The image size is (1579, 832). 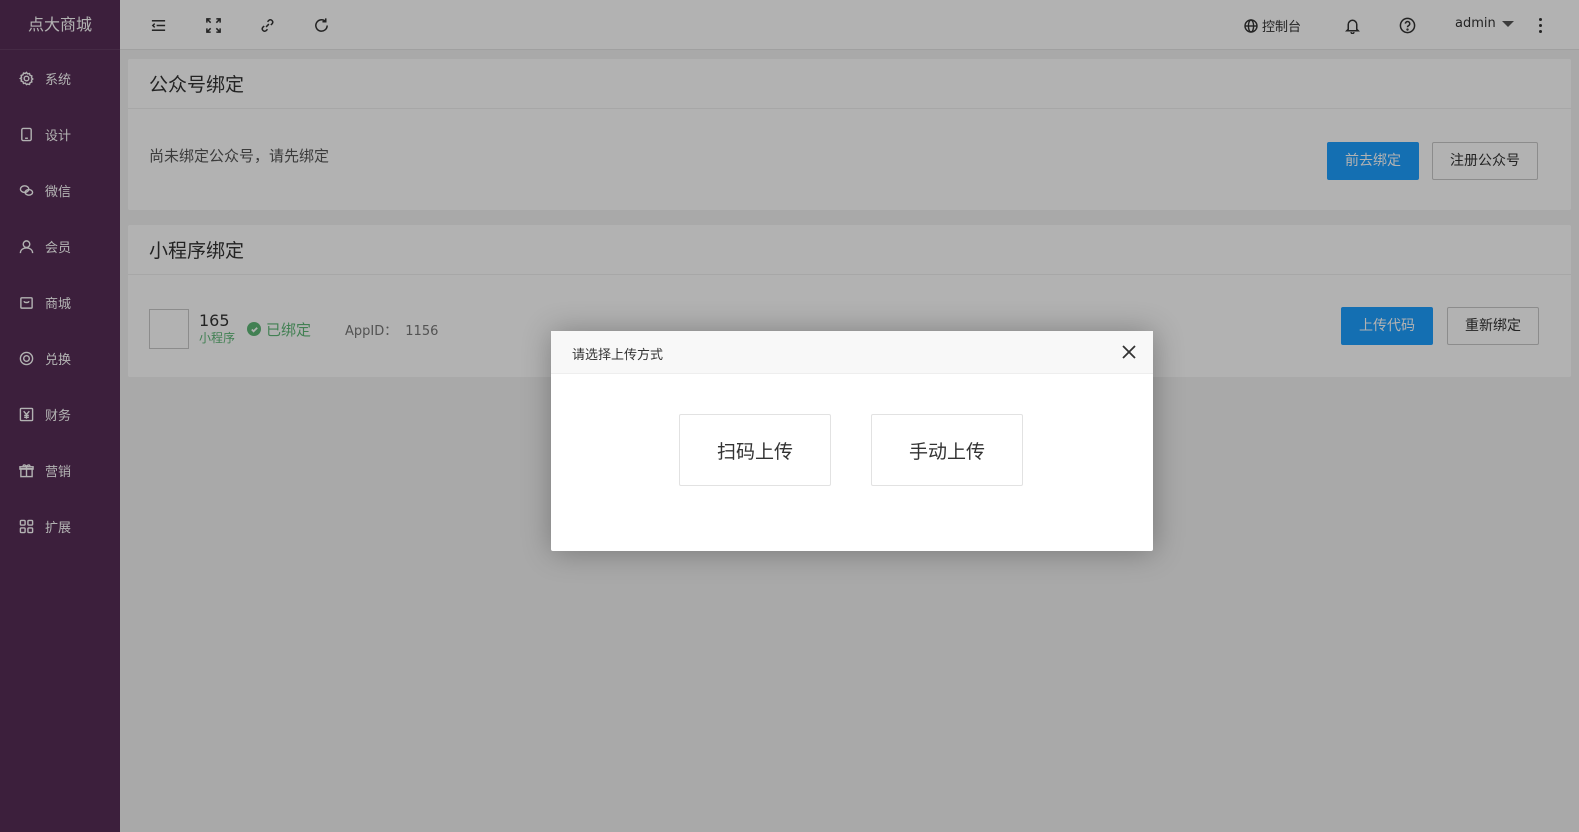 I want to click on dialog-header: 请选择上传方式, so click(x=852, y=352).